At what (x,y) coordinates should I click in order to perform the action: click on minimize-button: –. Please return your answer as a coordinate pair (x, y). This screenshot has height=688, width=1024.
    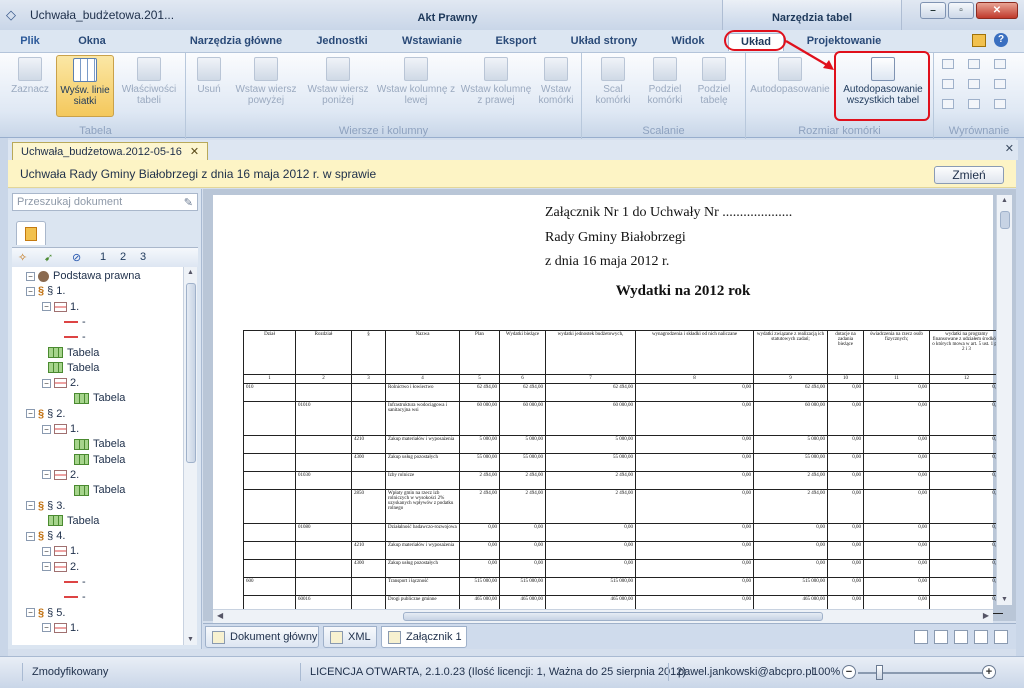
    Looking at the image, I should click on (933, 10).